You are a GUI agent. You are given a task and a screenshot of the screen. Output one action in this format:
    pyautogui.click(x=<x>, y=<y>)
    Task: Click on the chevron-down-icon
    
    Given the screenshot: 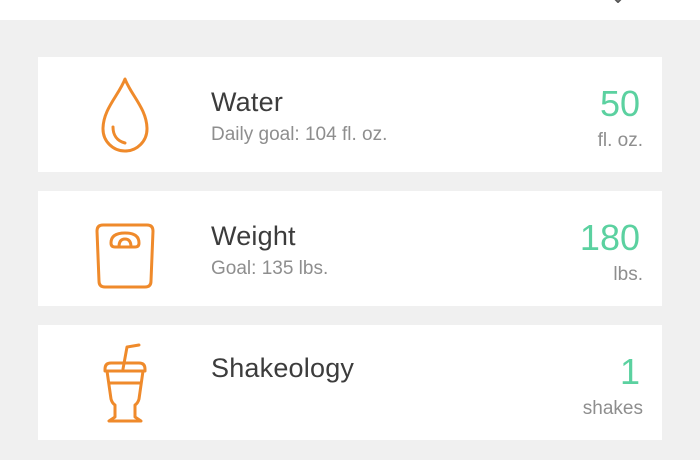 What is the action you would take?
    pyautogui.click(x=618, y=3)
    